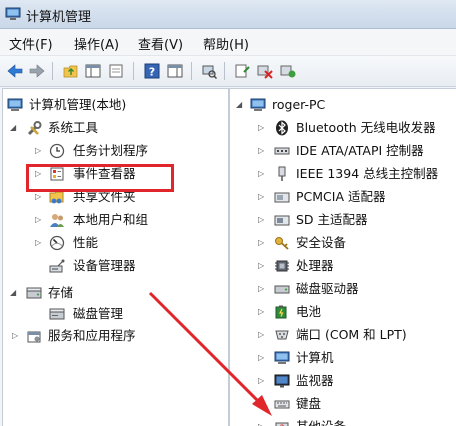 The height and width of the screenshot is (426, 456). What do you see at coordinates (57, 151) in the screenshot?
I see `clock-icon` at bounding box center [57, 151].